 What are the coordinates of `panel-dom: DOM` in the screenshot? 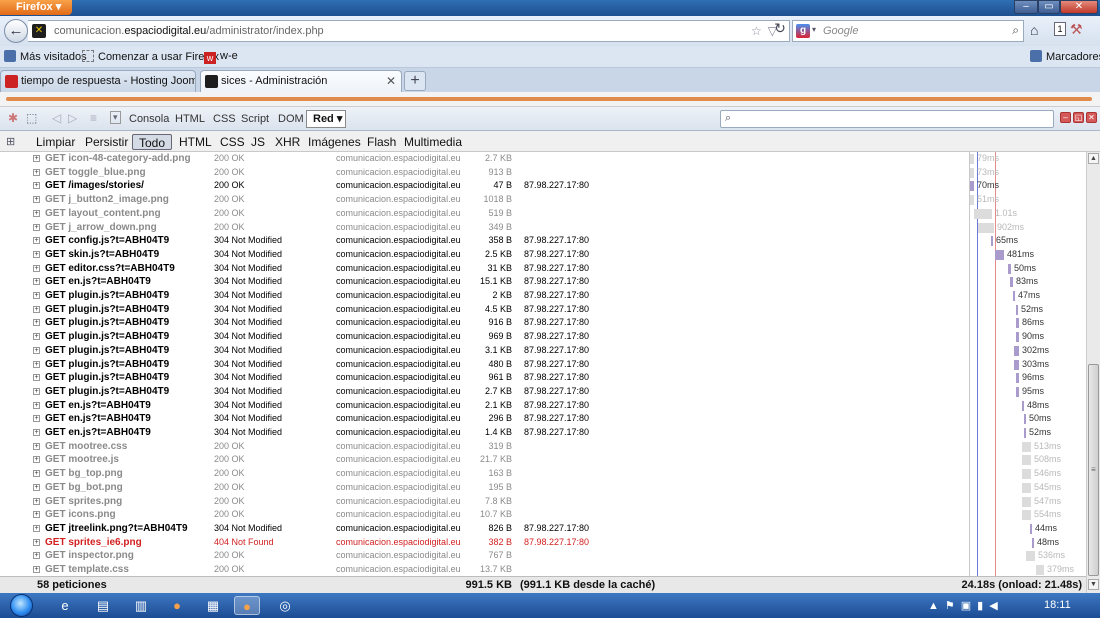 It's located at (291, 119).